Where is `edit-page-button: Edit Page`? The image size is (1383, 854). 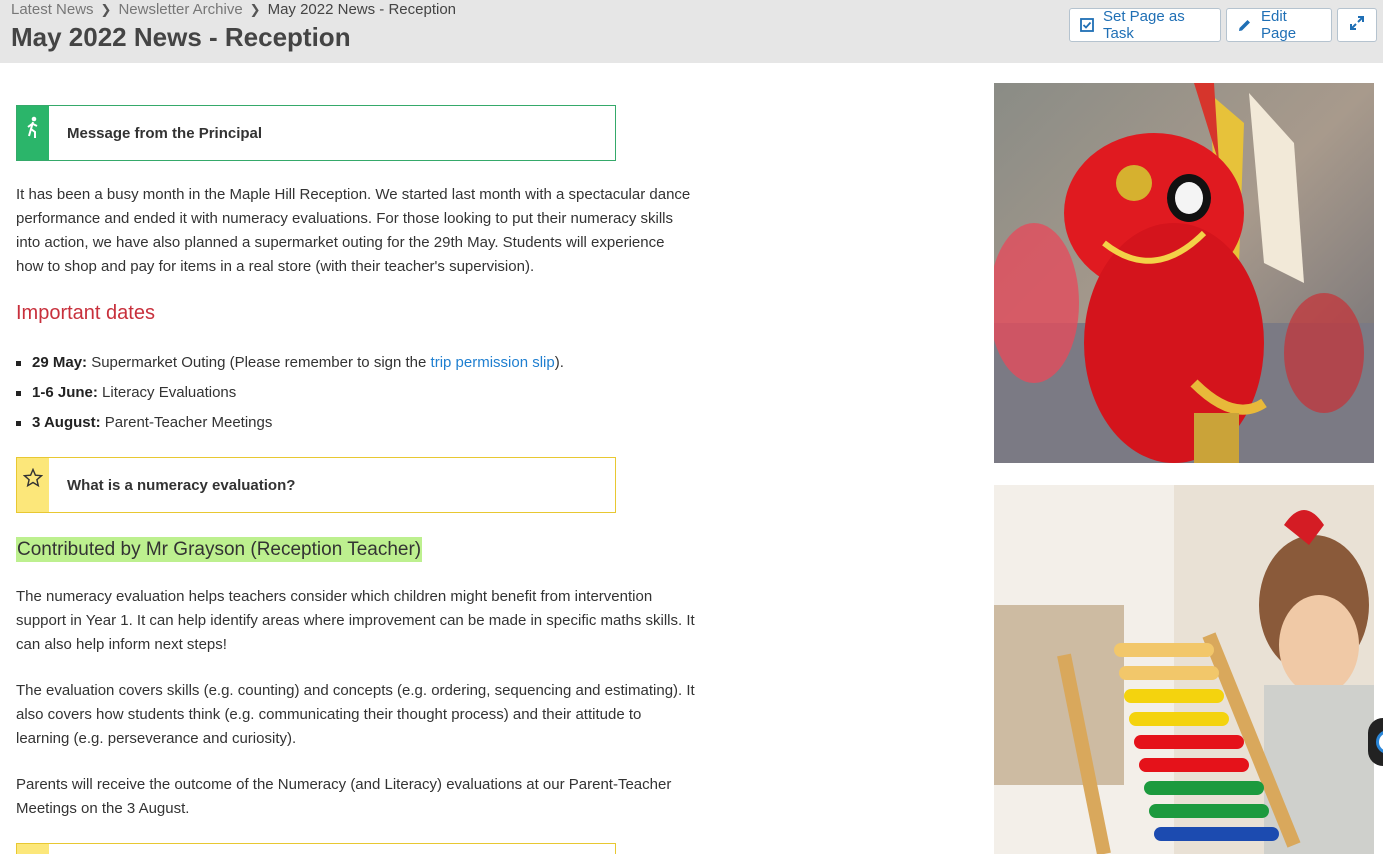
edit-page-button: Edit Page is located at coordinates (1279, 25).